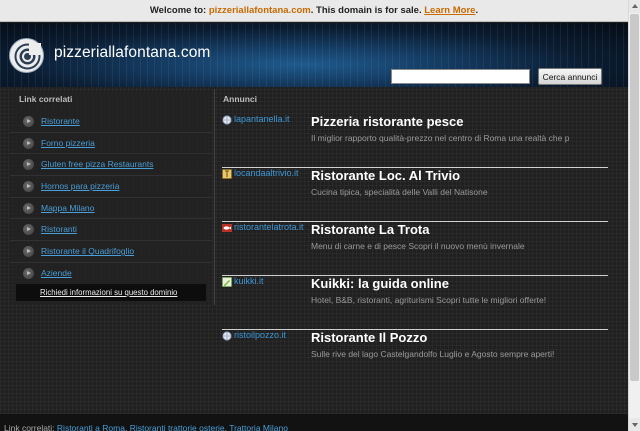 The height and width of the screenshot is (431, 640). I want to click on scroll-up-arrow-icon, so click(634, 6).